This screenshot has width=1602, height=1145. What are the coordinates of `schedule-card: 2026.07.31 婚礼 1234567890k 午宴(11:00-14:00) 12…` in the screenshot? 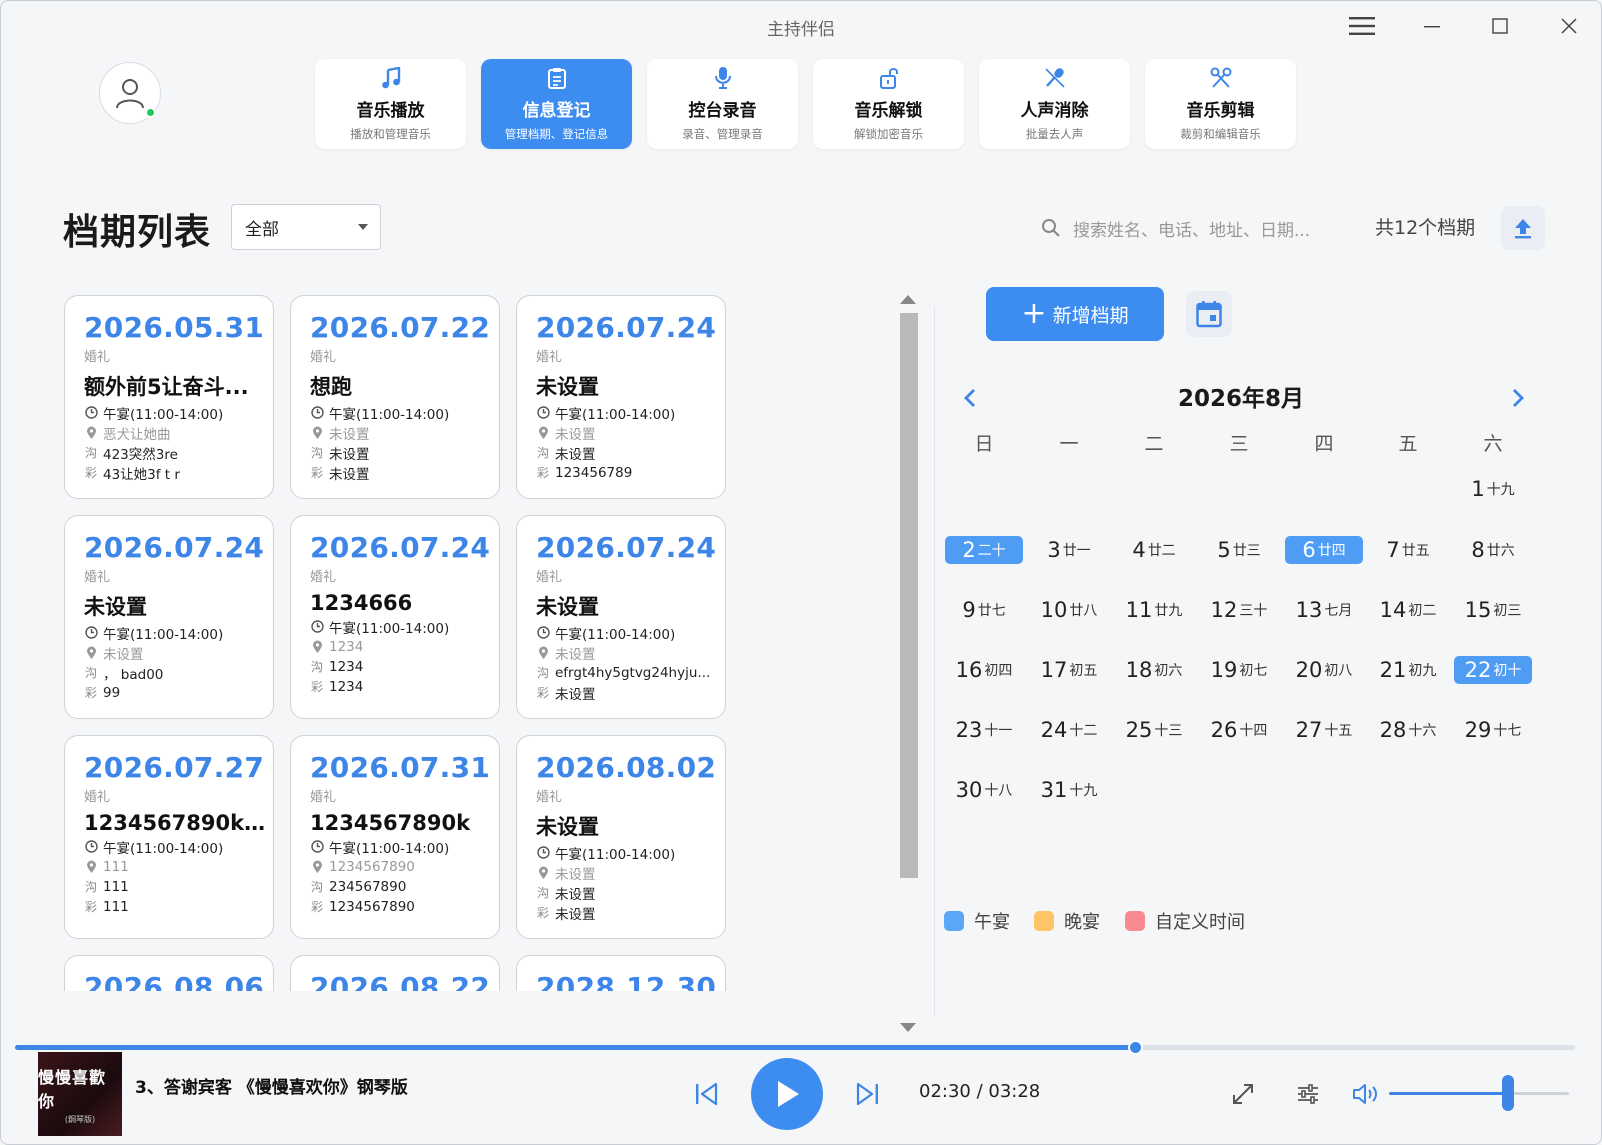 It's located at (395, 837).